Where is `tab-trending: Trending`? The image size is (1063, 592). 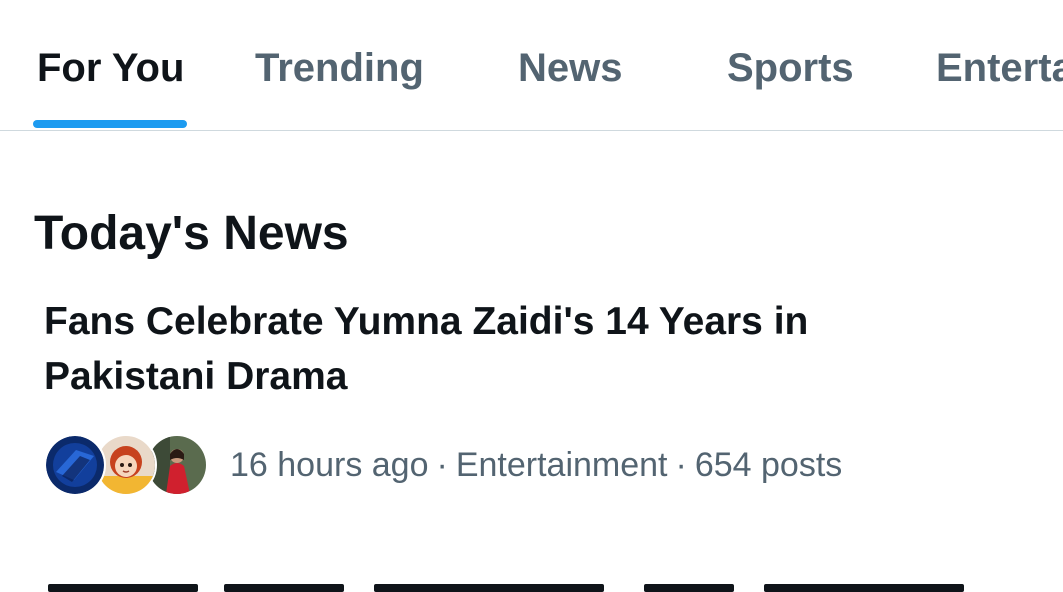
tab-trending: Trending is located at coordinates (339, 68).